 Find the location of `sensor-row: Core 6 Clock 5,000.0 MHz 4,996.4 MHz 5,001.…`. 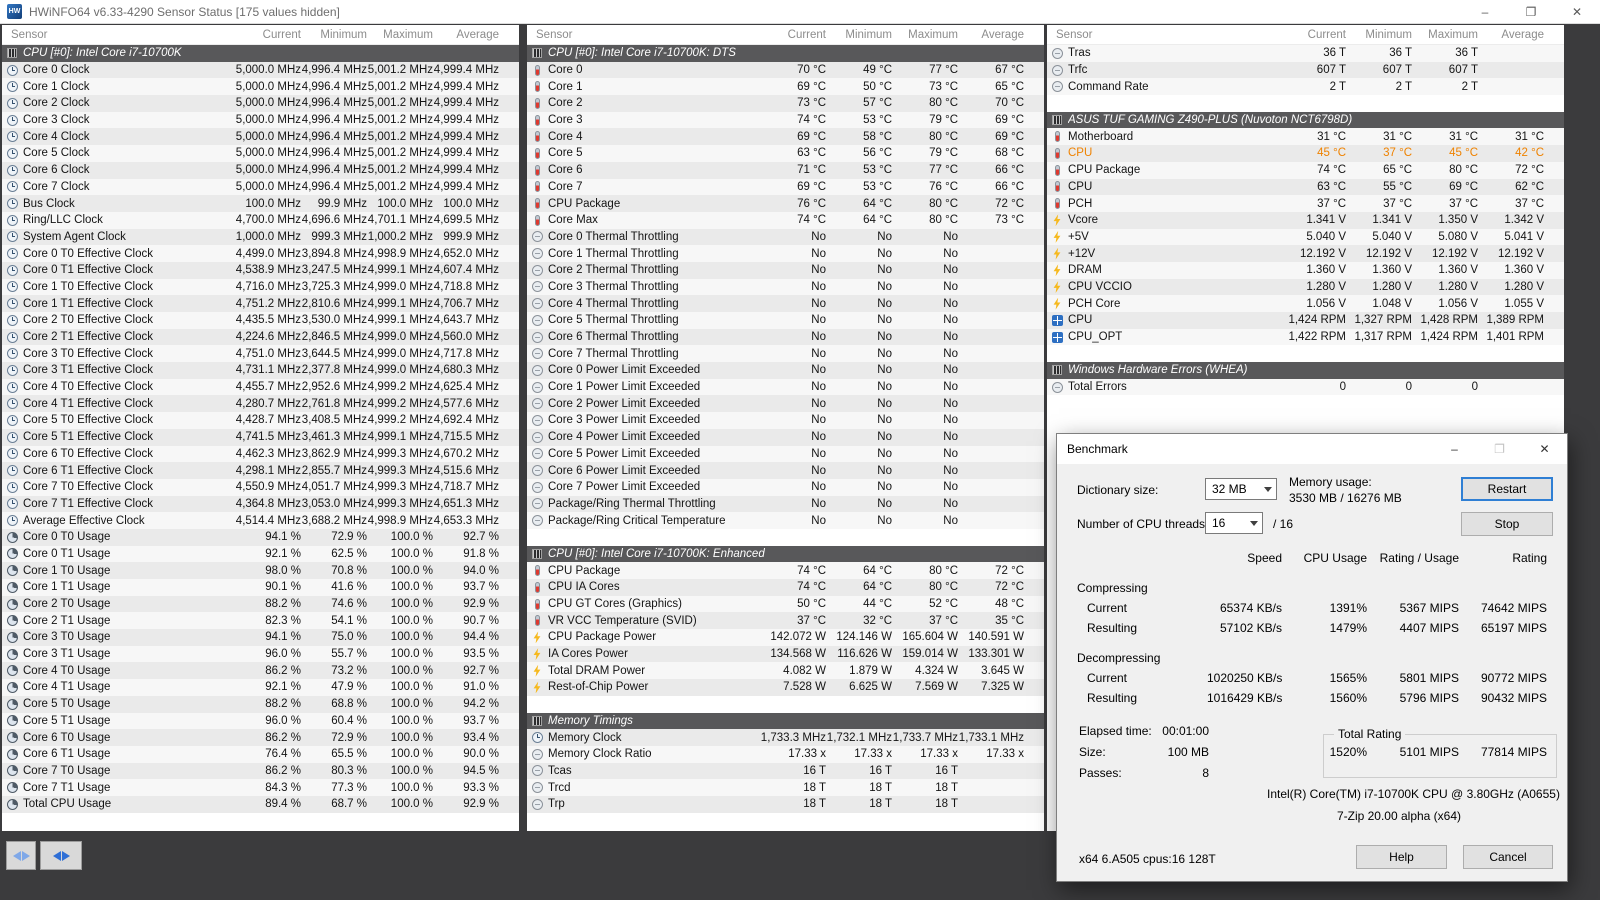

sensor-row: Core 6 Clock 5,000.0 MHz 4,996.4 MHz 5,001.… is located at coordinates (260, 170).